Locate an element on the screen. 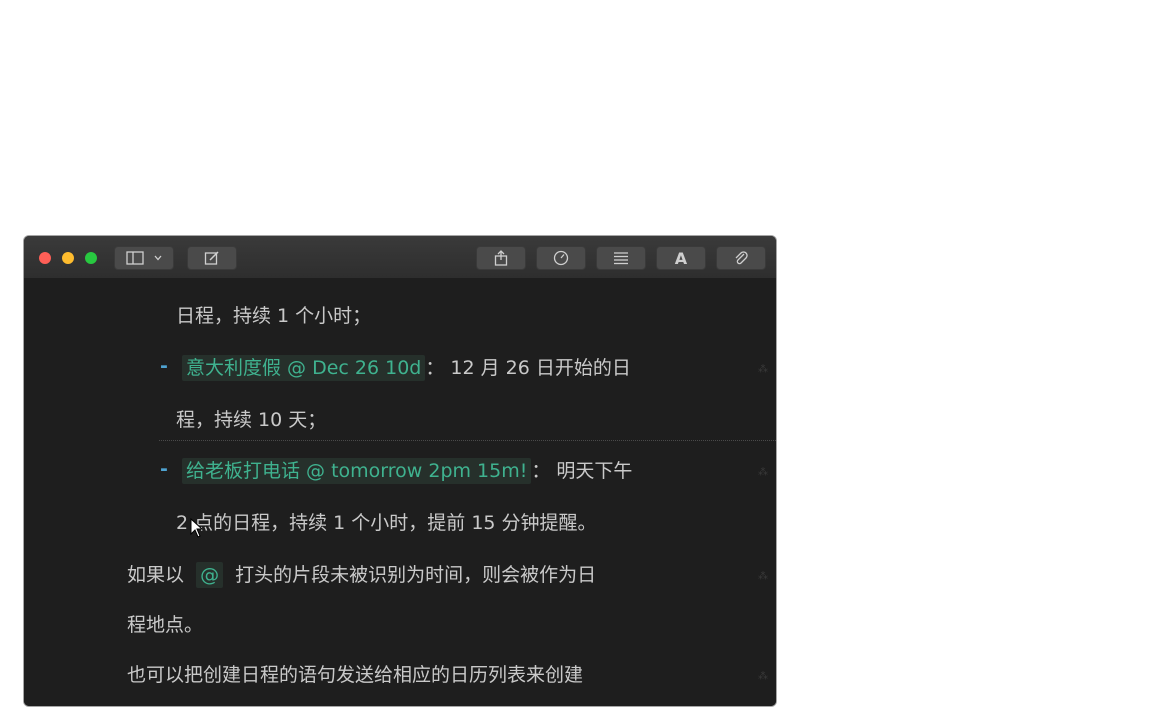  compose-icon is located at coordinates (212, 258).